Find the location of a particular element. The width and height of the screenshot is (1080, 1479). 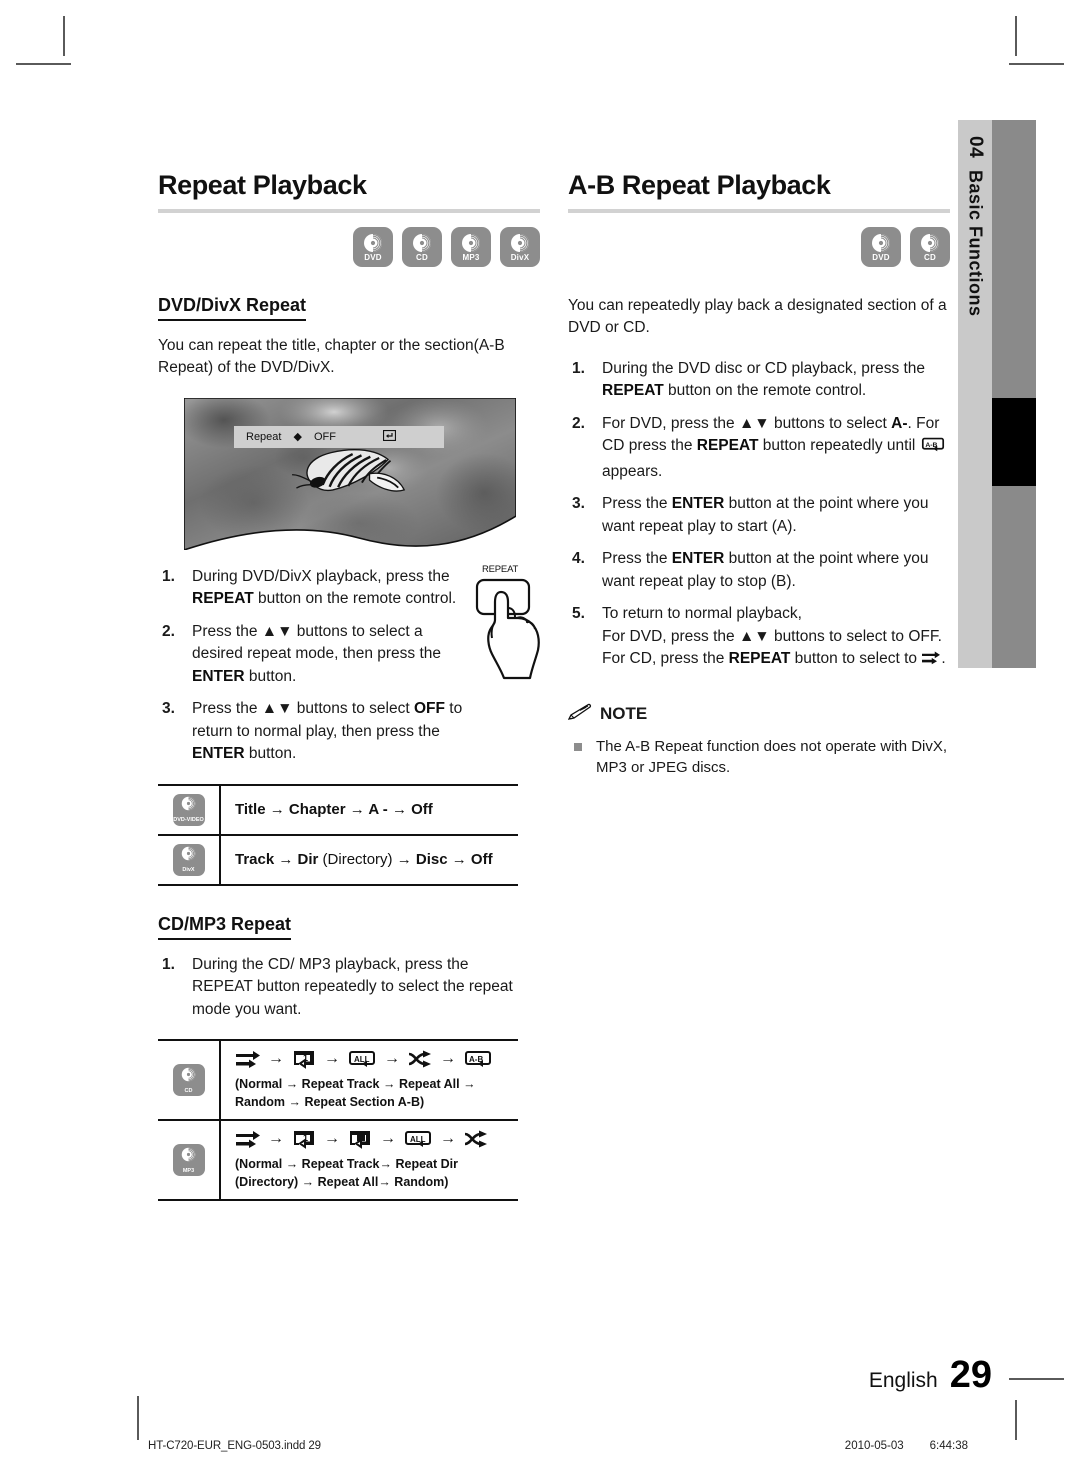

mode-row-icon-cell: CD is located at coordinates (189, 1080).